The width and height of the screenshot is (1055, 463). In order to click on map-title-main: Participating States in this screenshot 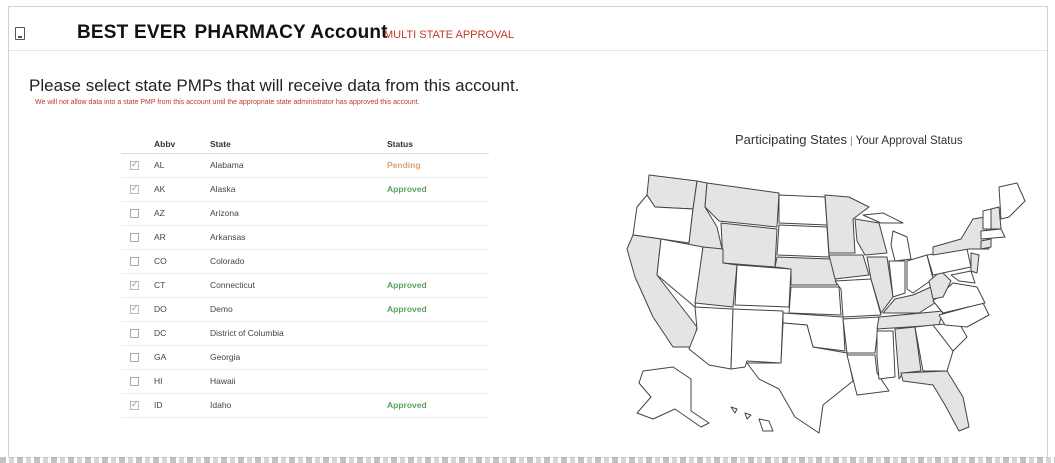, I will do `click(791, 139)`.